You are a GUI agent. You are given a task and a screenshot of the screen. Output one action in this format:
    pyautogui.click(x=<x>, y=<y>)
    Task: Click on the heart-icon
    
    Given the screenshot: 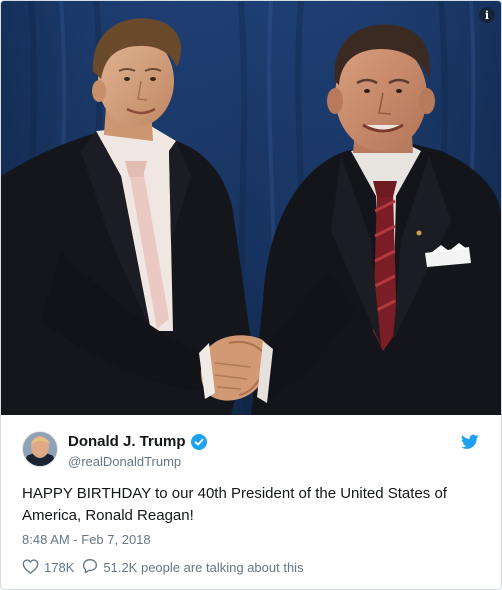 What is the action you would take?
    pyautogui.click(x=30, y=567)
    